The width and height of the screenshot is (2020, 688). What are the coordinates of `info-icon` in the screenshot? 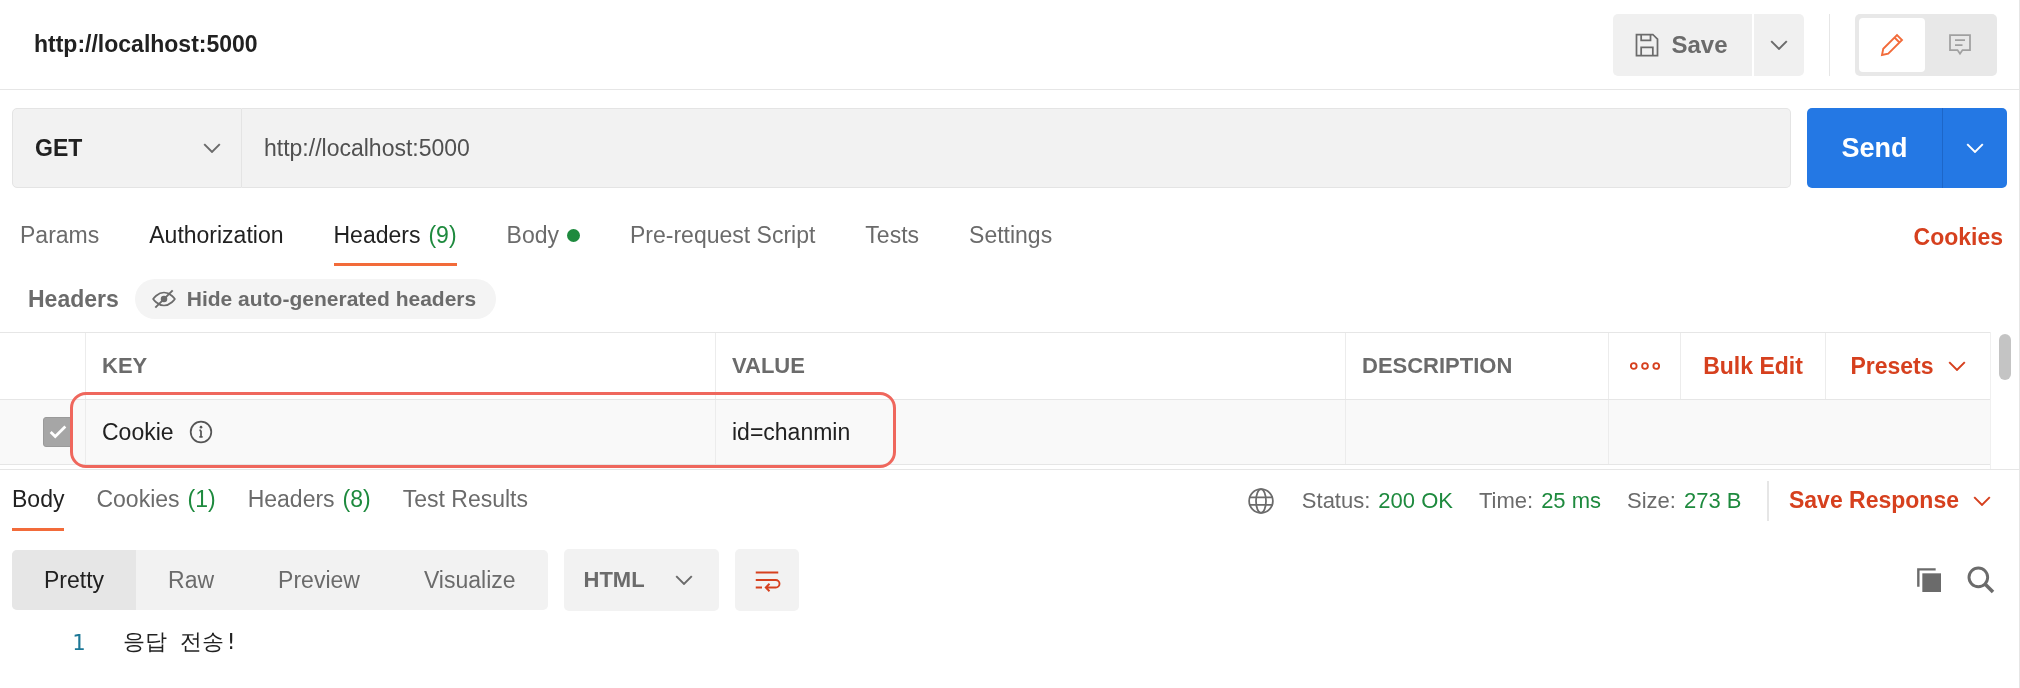 It's located at (200, 432).